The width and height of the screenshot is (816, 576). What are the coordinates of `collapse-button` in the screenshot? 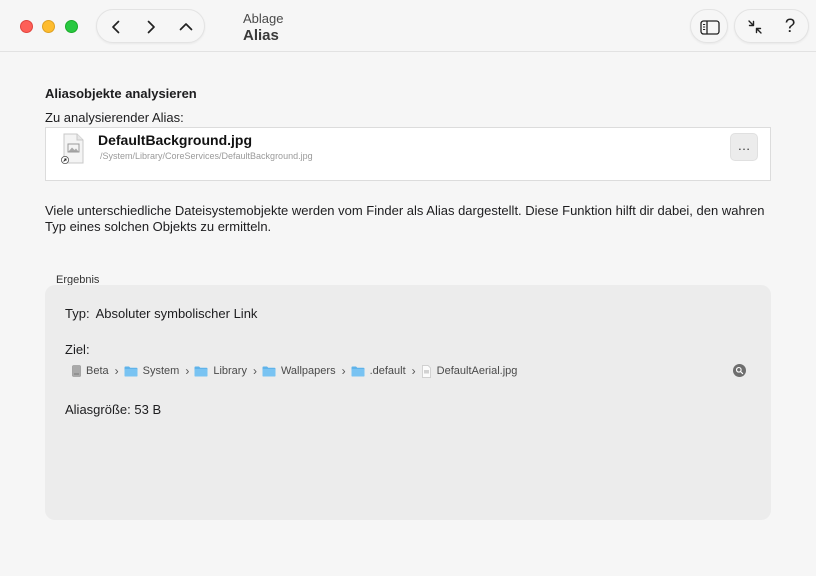 It's located at (755, 27).